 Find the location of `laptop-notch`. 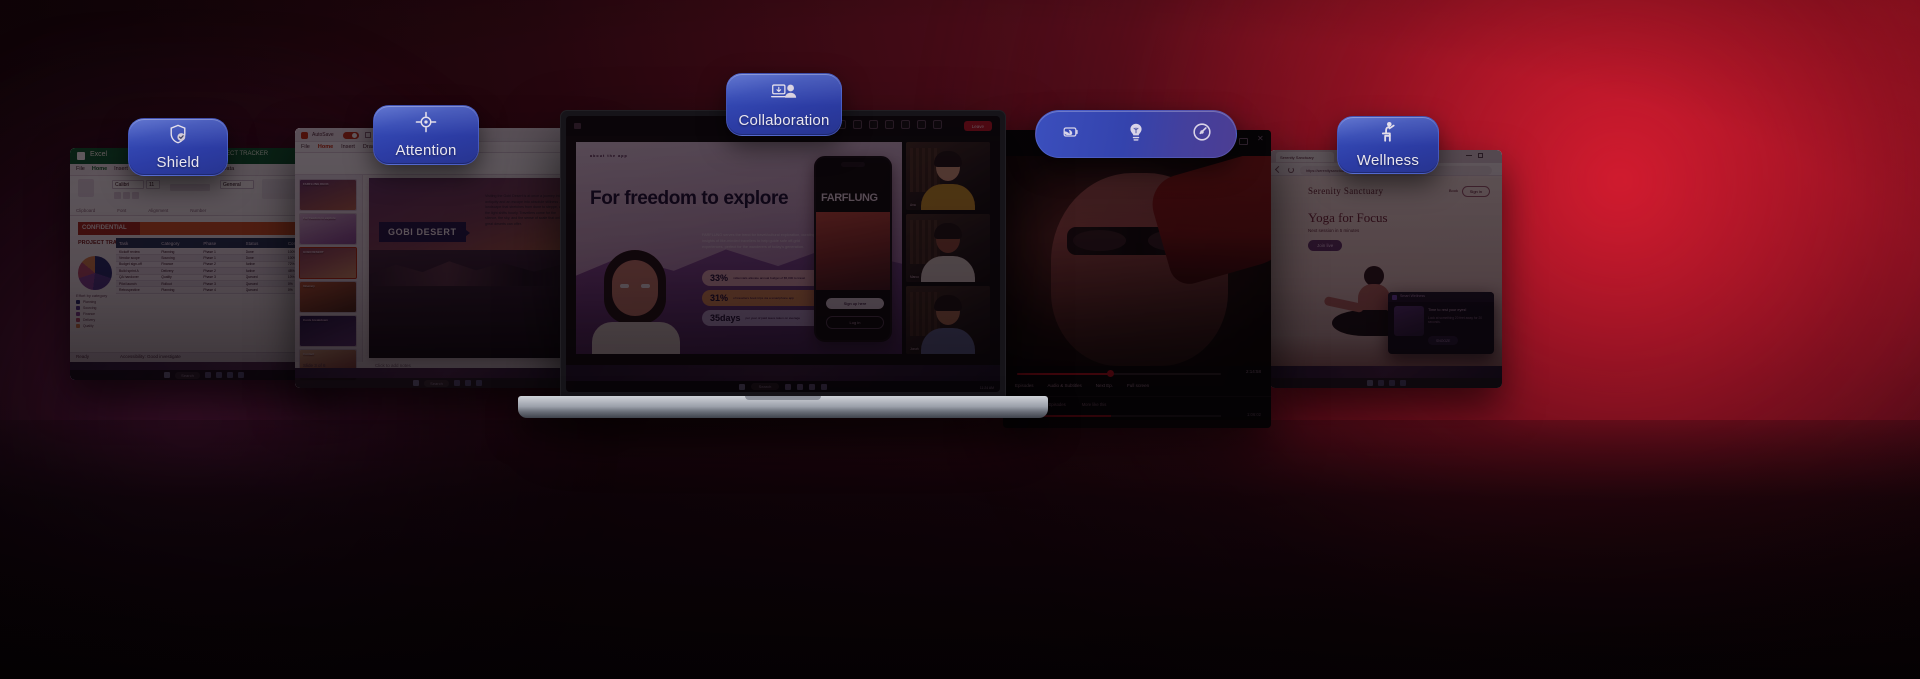

laptop-notch is located at coordinates (783, 398).